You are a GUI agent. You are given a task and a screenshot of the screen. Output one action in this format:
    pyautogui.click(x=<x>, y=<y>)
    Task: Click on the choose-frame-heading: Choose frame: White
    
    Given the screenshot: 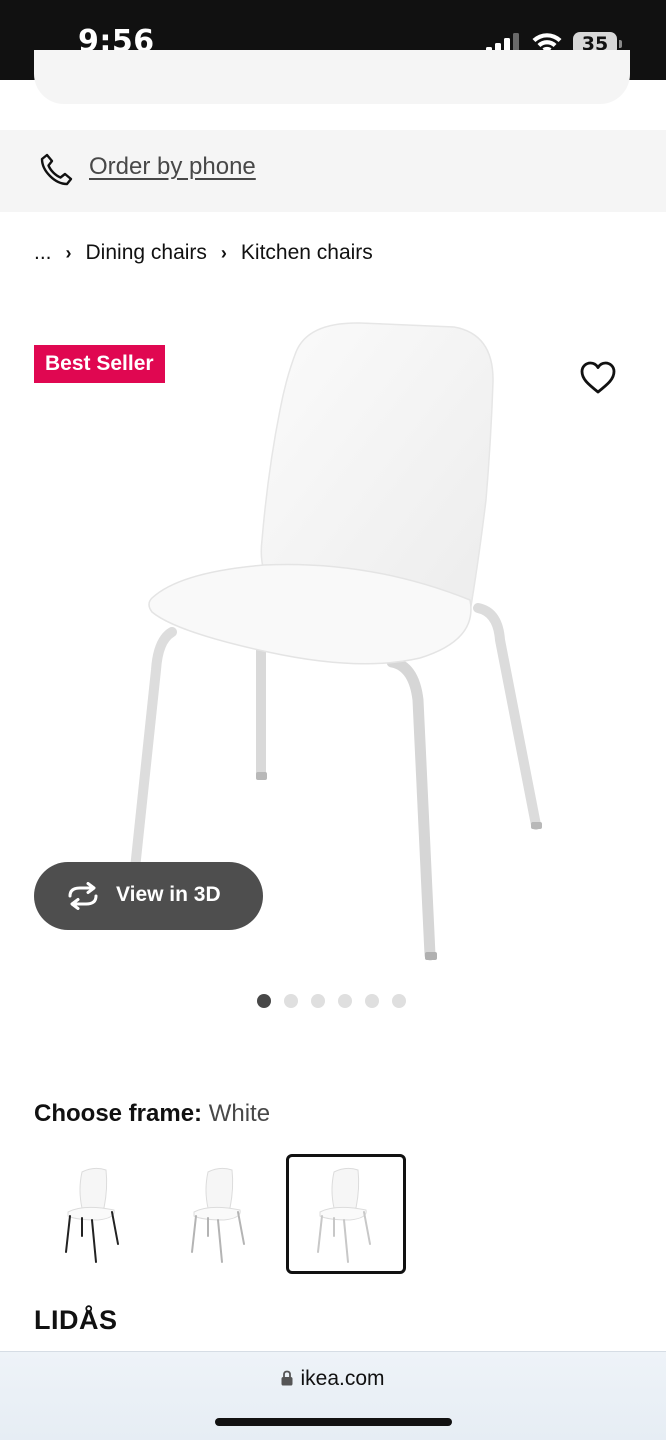 What is the action you would take?
    pyautogui.click(x=152, y=1114)
    